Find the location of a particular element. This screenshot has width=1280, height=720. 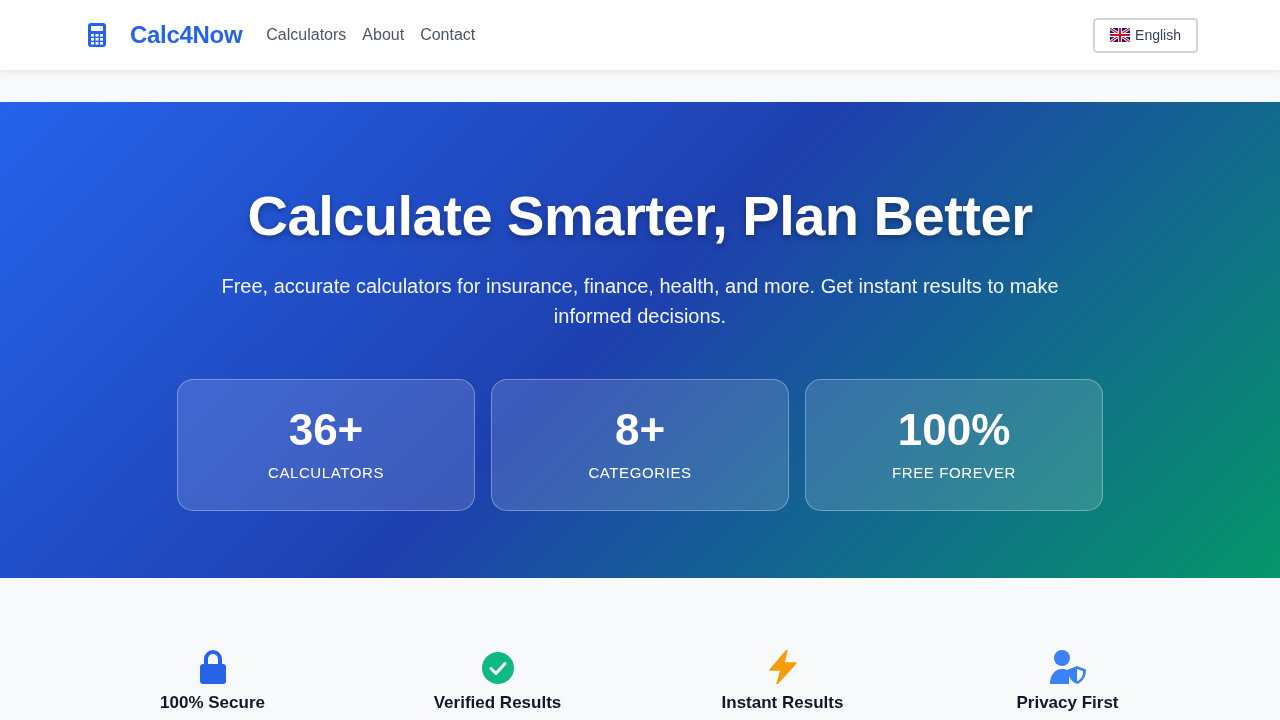

brand-logo: Calc4Now is located at coordinates (186, 35).